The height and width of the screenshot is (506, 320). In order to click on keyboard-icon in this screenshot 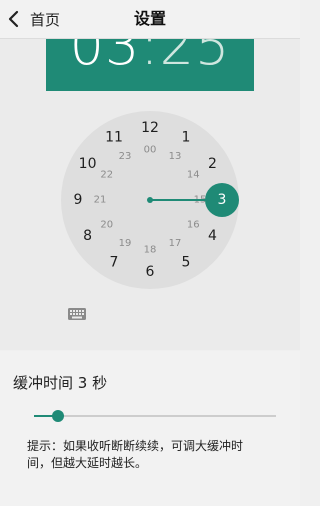, I will do `click(77, 314)`.